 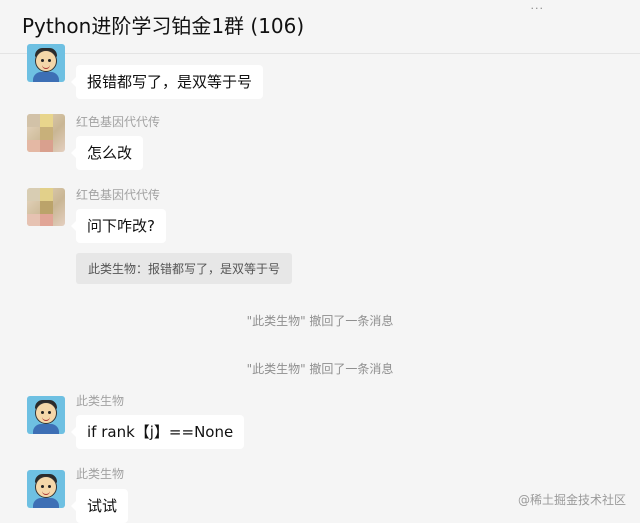 I want to click on more-dots-icon: ···, so click(x=538, y=8).